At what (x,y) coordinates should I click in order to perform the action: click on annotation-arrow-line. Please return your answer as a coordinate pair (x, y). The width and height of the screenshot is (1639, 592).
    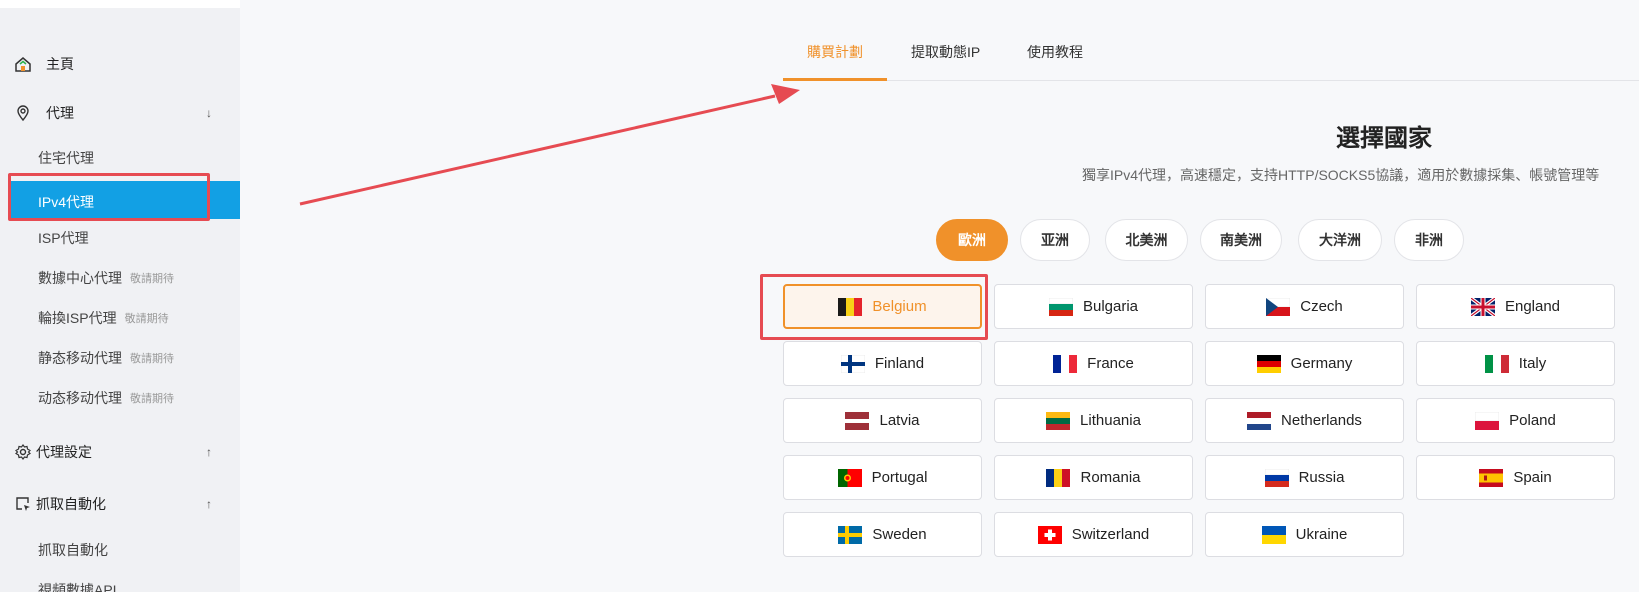
    Looking at the image, I should click on (537, 150).